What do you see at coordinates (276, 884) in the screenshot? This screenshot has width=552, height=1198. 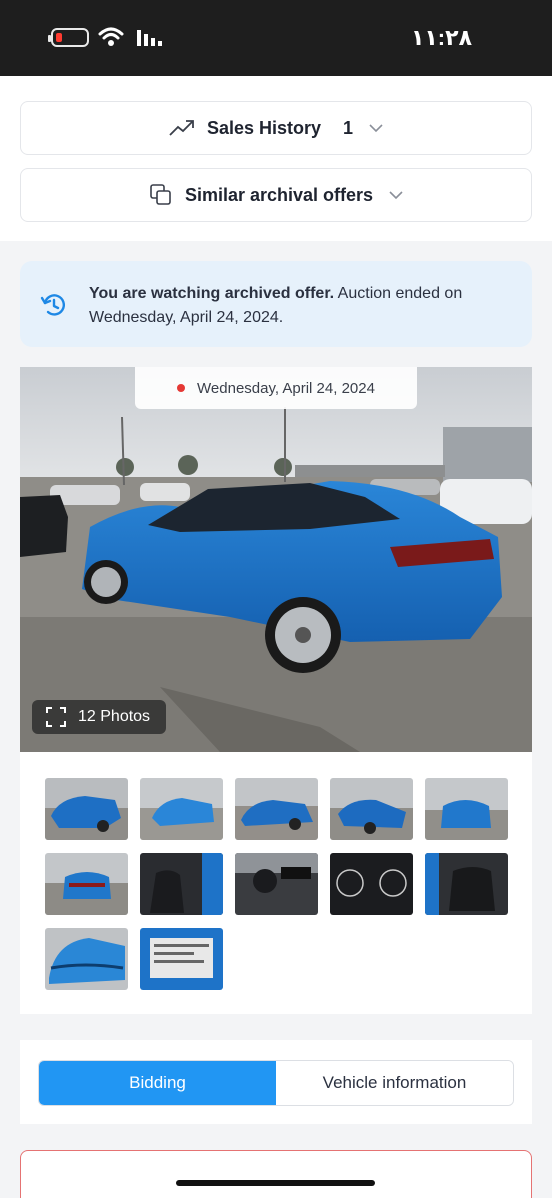 I see `thumbnail-dashboard` at bounding box center [276, 884].